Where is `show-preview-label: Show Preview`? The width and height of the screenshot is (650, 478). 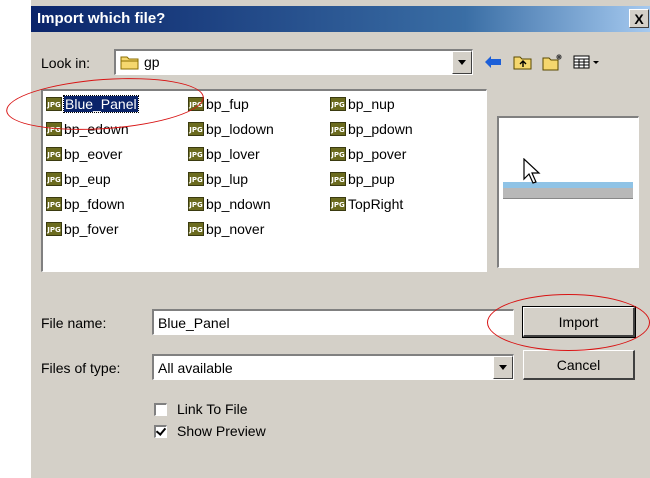 show-preview-label: Show Preview is located at coordinates (221, 431).